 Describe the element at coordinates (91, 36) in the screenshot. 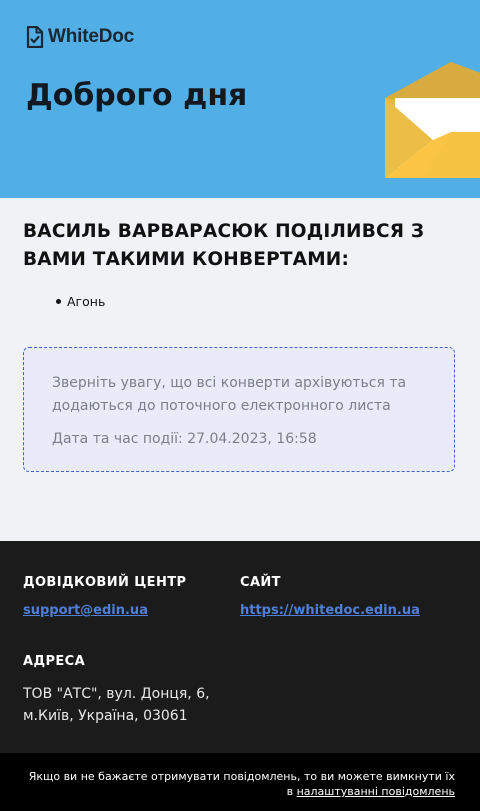

I see `logo-text: WhiteDoc` at that location.